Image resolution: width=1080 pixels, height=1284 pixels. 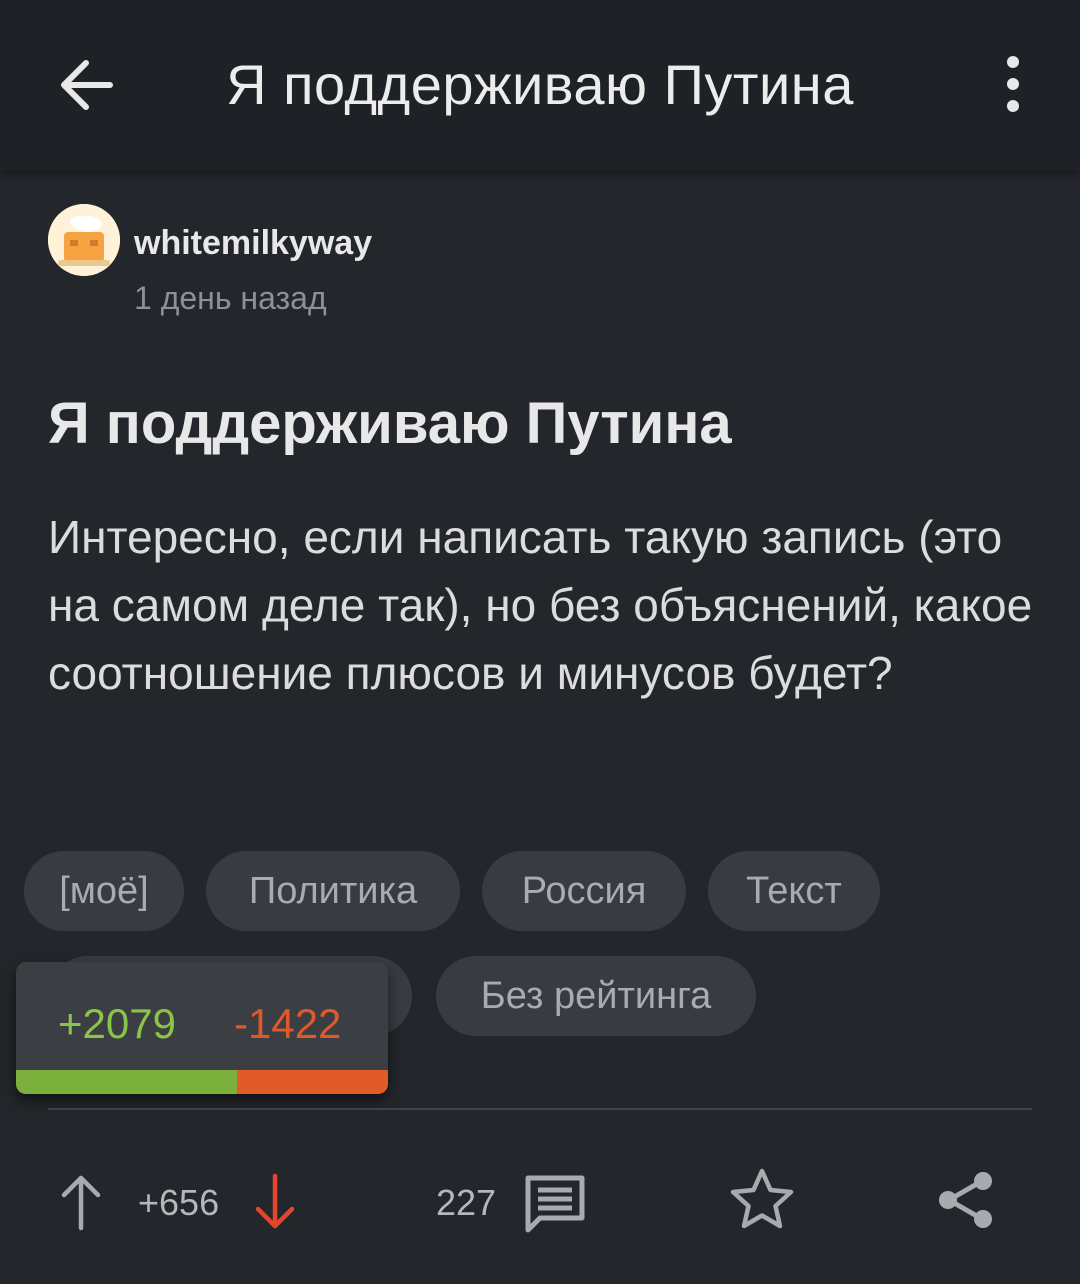 I want to click on vote-breakdown-popup: +2079 -1422, so click(x=202, y=1028).